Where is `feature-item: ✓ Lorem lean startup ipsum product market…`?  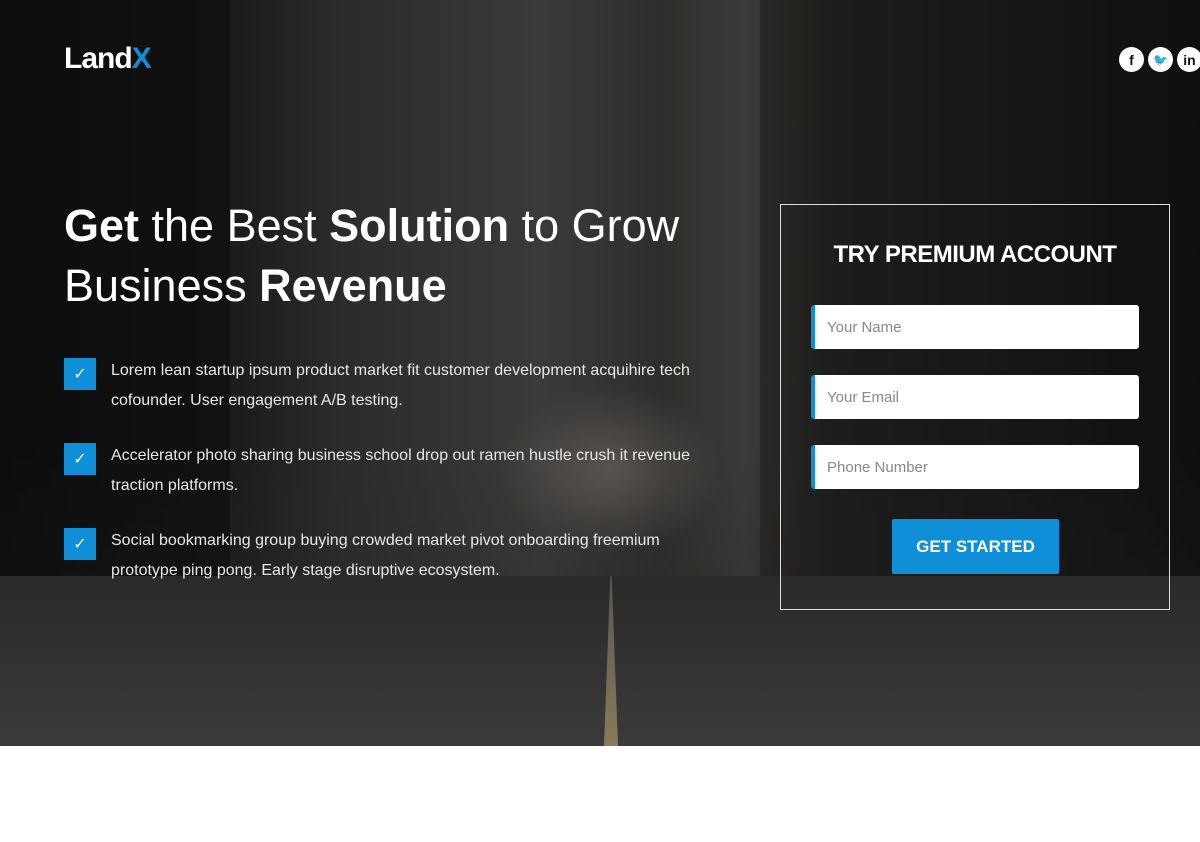
feature-item: ✓ Lorem lean startup ipsum product market… is located at coordinates (389, 386).